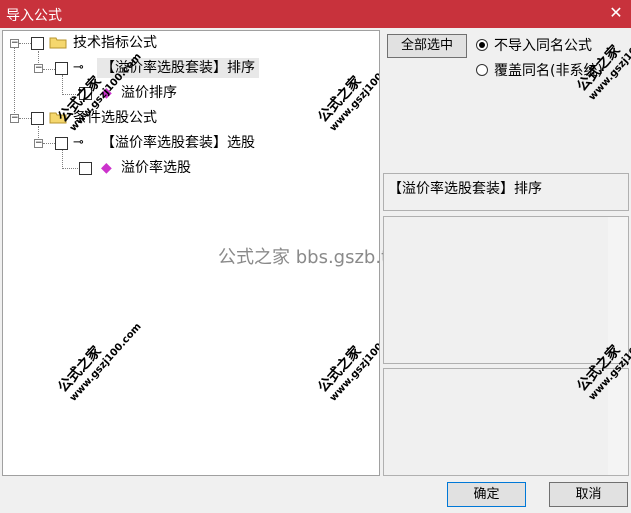 Image resolution: width=631 pixels, height=513 pixels. I want to click on radio-skip-same-name, so click(482, 45).